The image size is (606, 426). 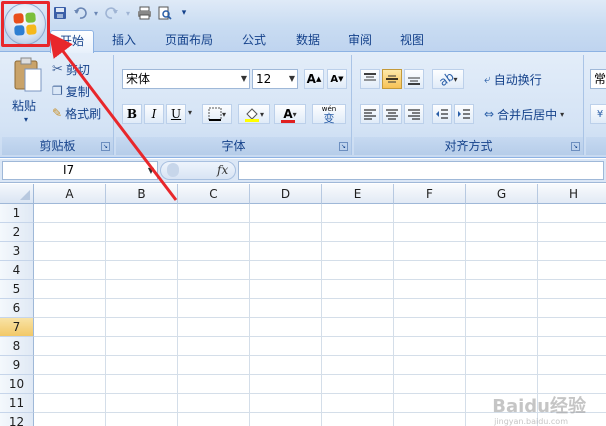 What do you see at coordinates (264, 79) in the screenshot?
I see `font-size-value: 12` at bounding box center [264, 79].